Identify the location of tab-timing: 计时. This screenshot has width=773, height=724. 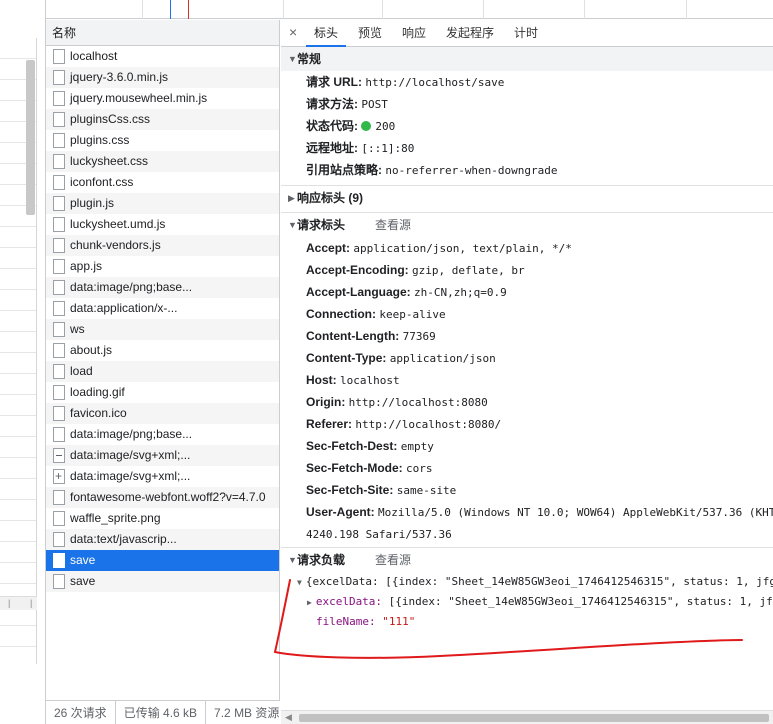
(526, 33).